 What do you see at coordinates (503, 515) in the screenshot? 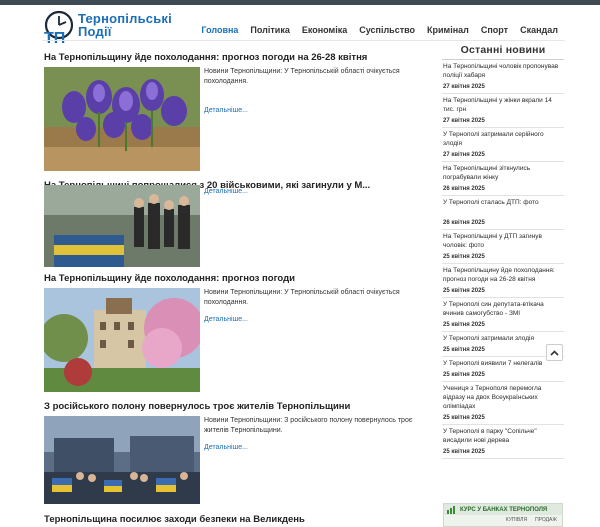
I see `currency-widget: КУРС У БАНКАХ ТЕРНОПОЛЯ КУПІВЛЯ ПРОДАЖ` at bounding box center [503, 515].